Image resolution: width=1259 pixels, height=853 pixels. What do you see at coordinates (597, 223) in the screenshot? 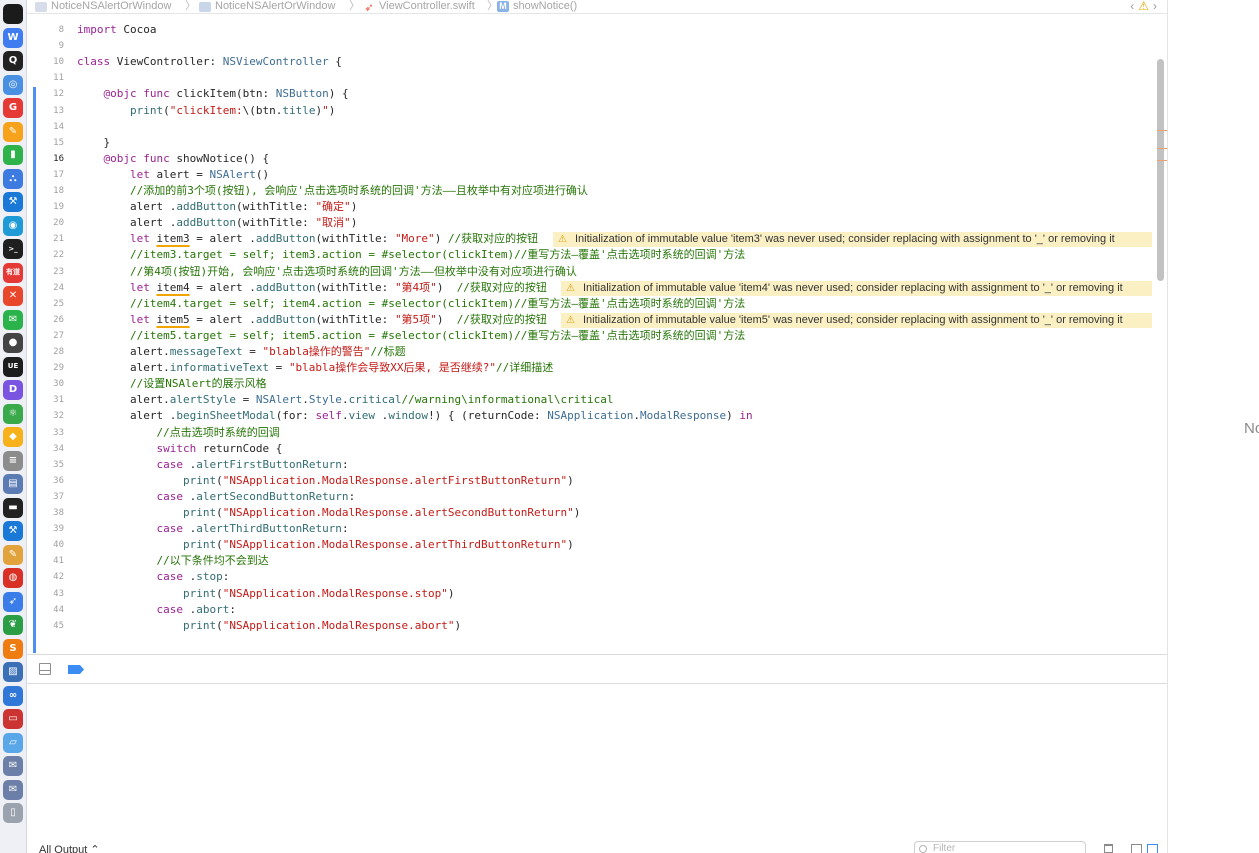
I see `code-line: 20 alert .addButton(withTitle: "取消")` at bounding box center [597, 223].